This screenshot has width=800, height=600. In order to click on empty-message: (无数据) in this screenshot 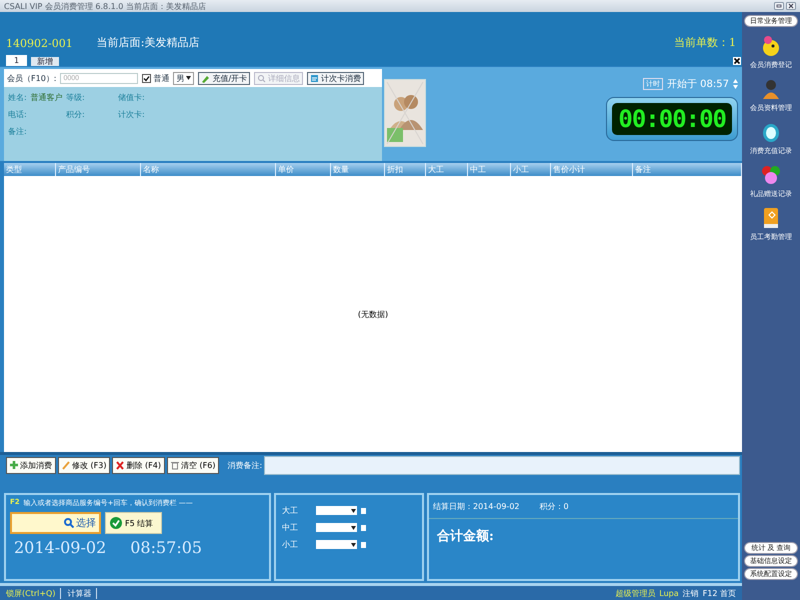, I will do `click(373, 314)`.